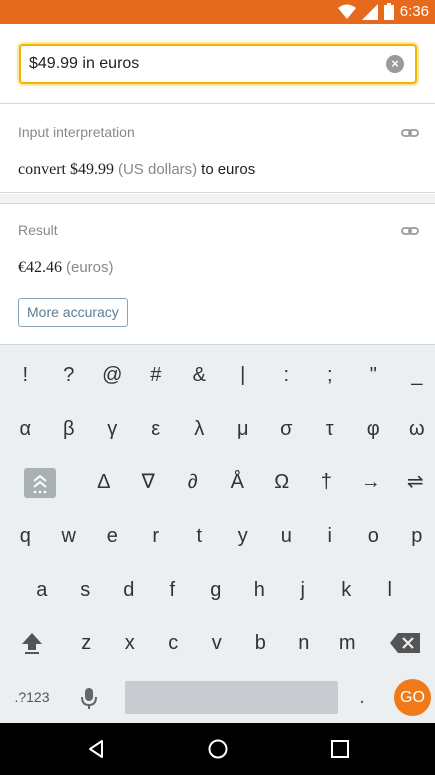 The image size is (435, 775). Describe the element at coordinates (38, 230) in the screenshot. I see `pod-title: Result` at that location.